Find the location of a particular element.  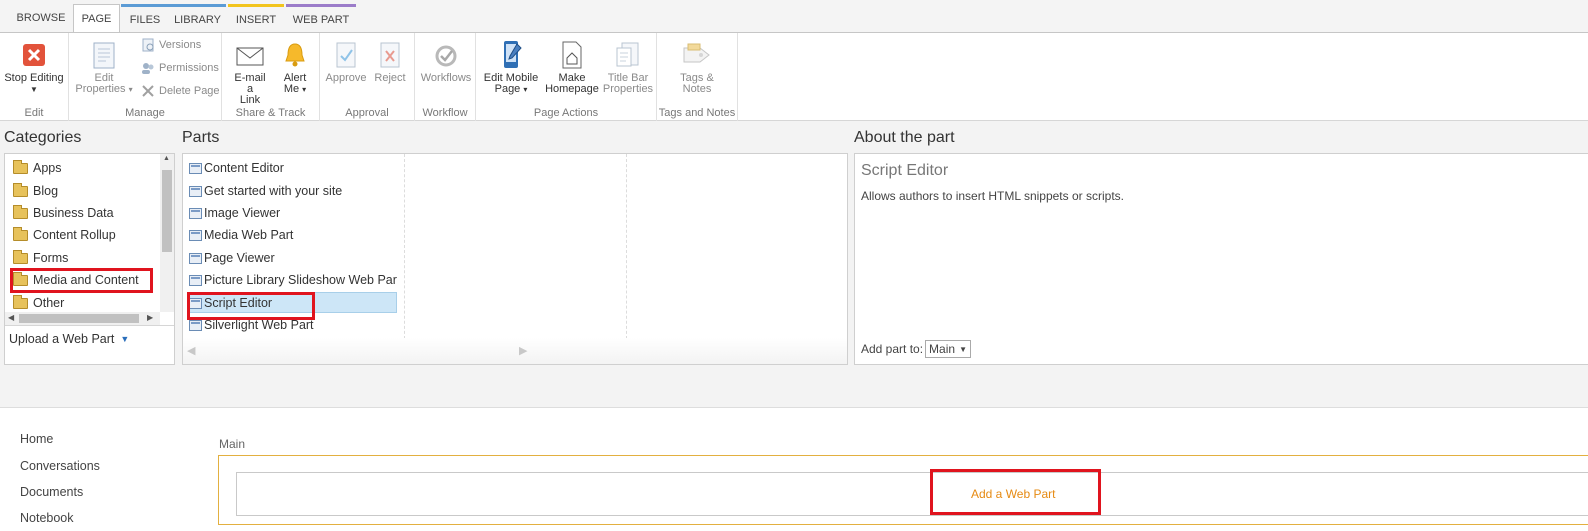

workflows-label: Workflows is located at coordinates (446, 78).